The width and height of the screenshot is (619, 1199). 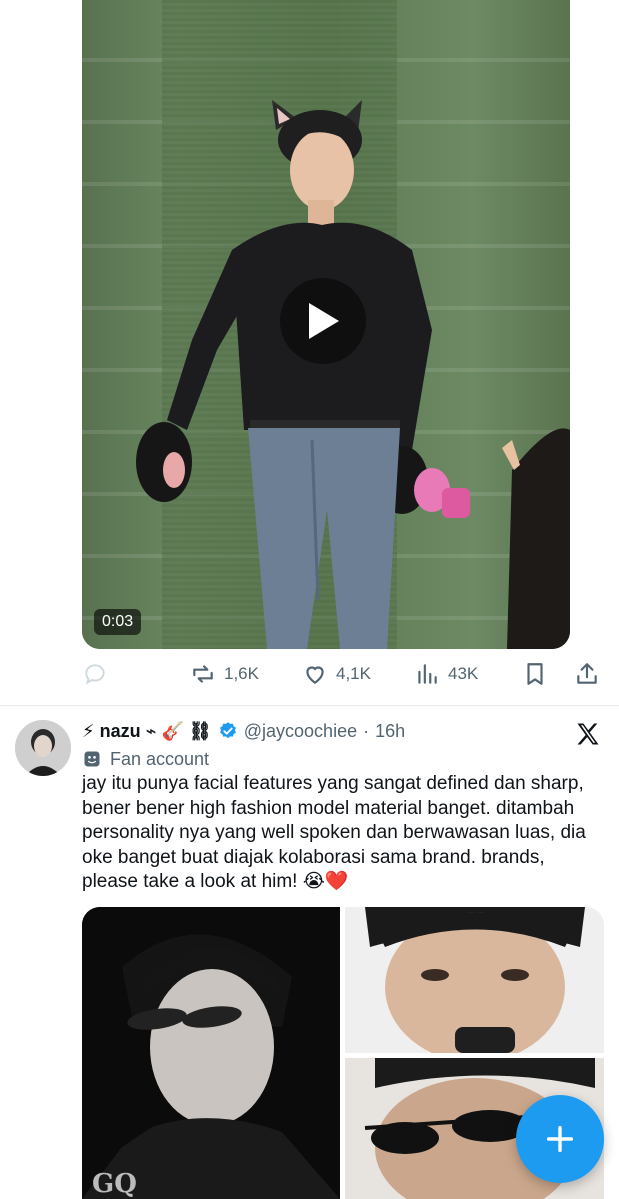 I want to click on bookmark-button, so click(x=535, y=674).